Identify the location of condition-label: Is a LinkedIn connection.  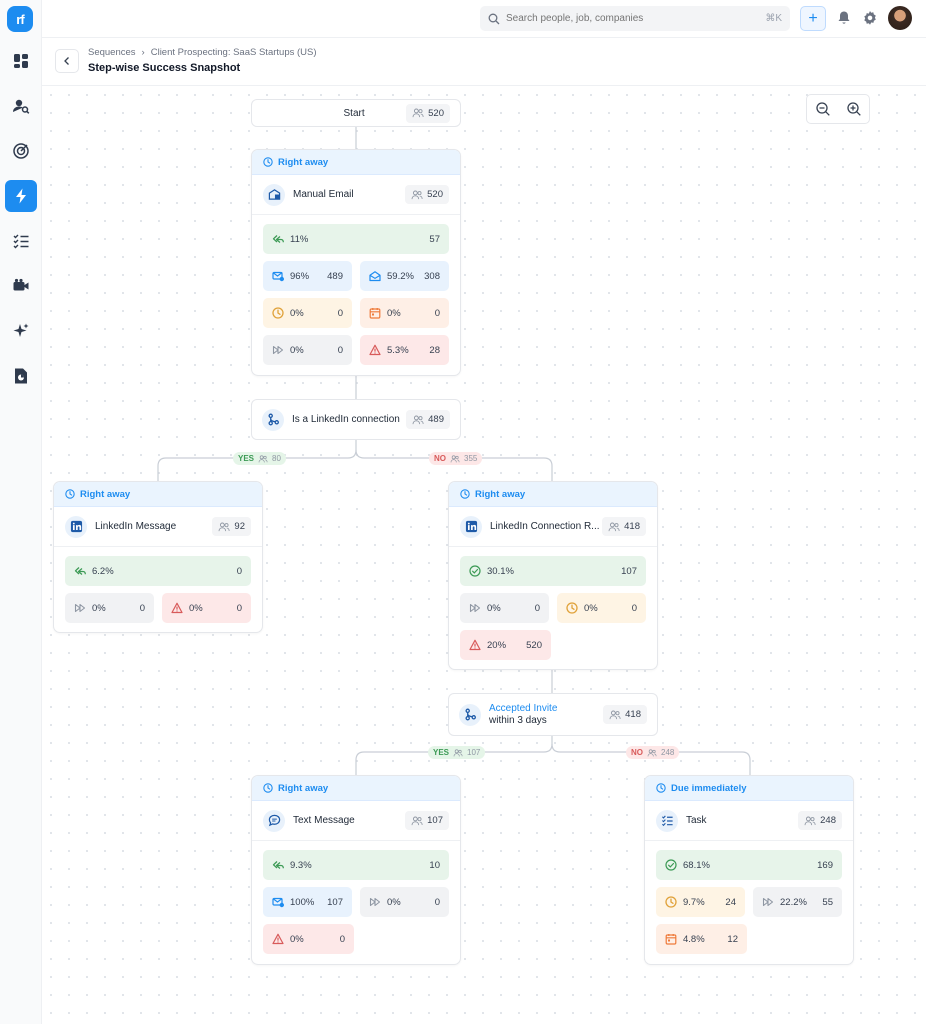
(346, 419).